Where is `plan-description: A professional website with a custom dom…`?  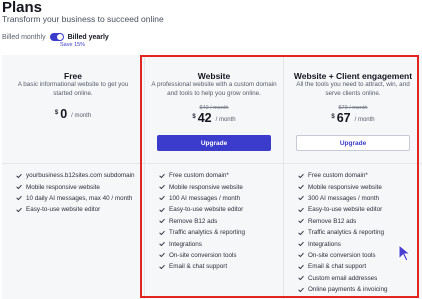 plan-description: A professional website with a custom dom… is located at coordinates (214, 89).